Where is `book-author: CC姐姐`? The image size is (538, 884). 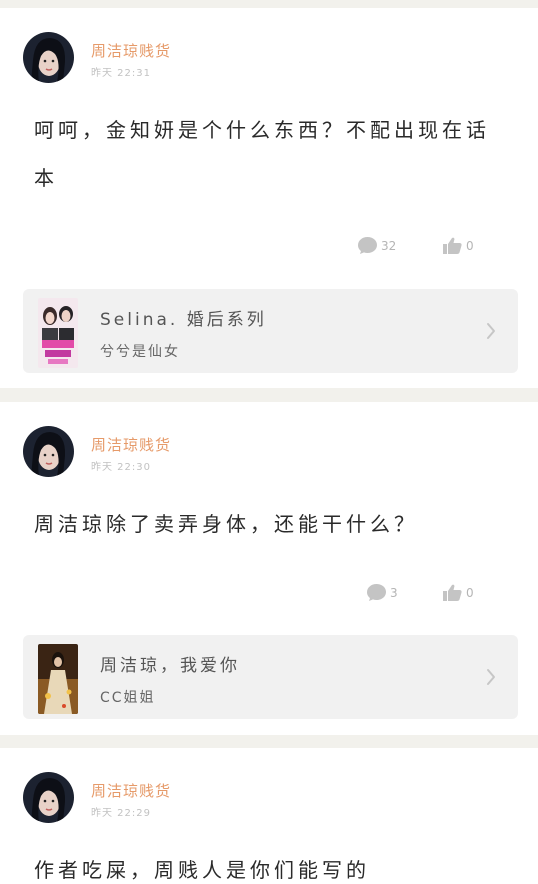
book-author: CC姐姐 is located at coordinates (128, 698).